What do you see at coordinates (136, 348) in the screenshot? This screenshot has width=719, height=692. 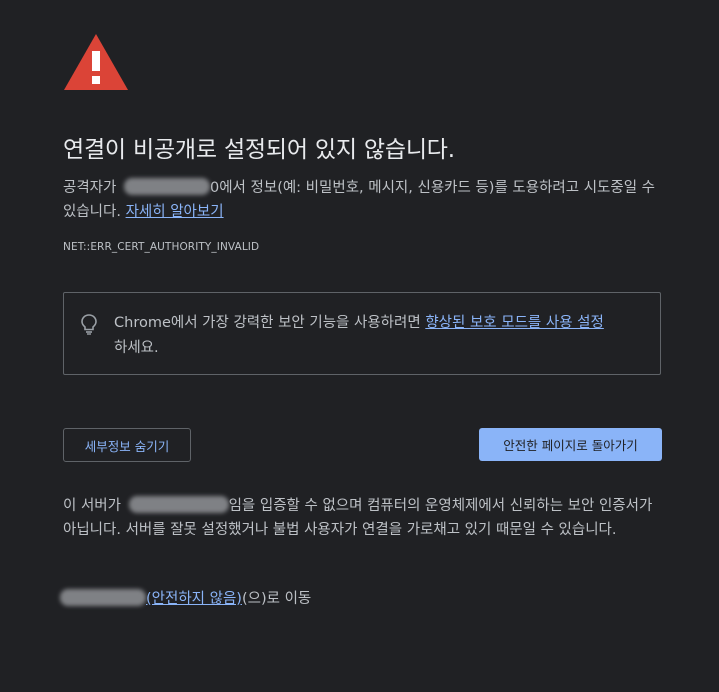 I see `tip-text-after: 하세요.` at bounding box center [136, 348].